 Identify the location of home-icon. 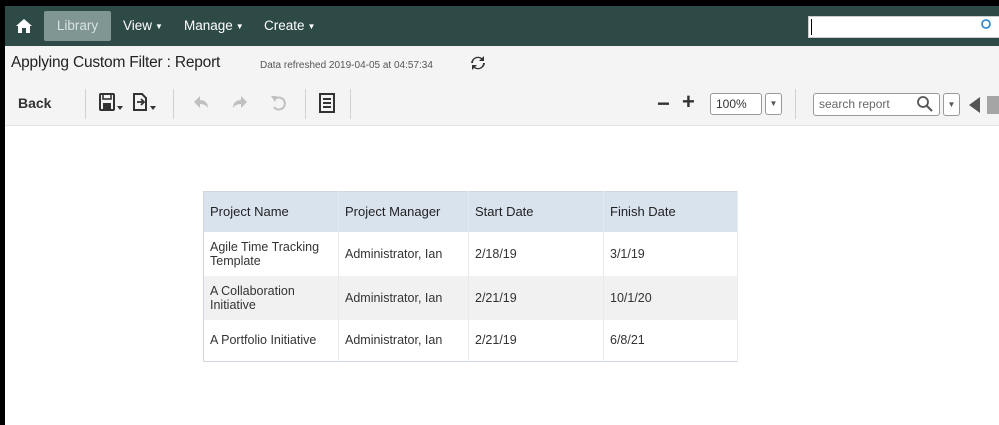
(24, 26).